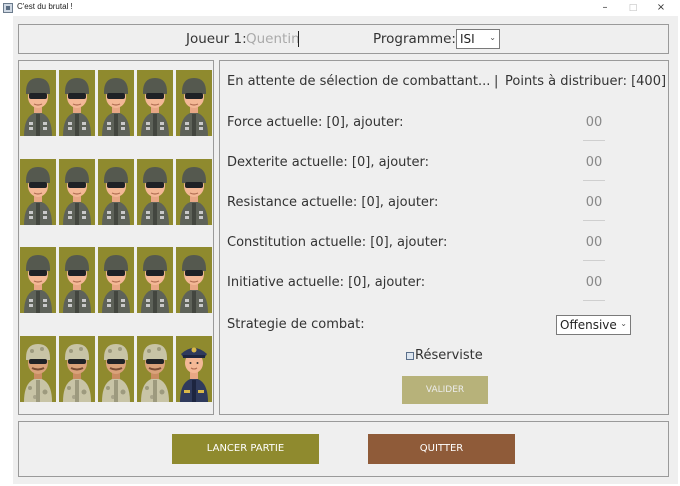  Describe the element at coordinates (605, 8) in the screenshot. I see `minimize-button: –` at that location.